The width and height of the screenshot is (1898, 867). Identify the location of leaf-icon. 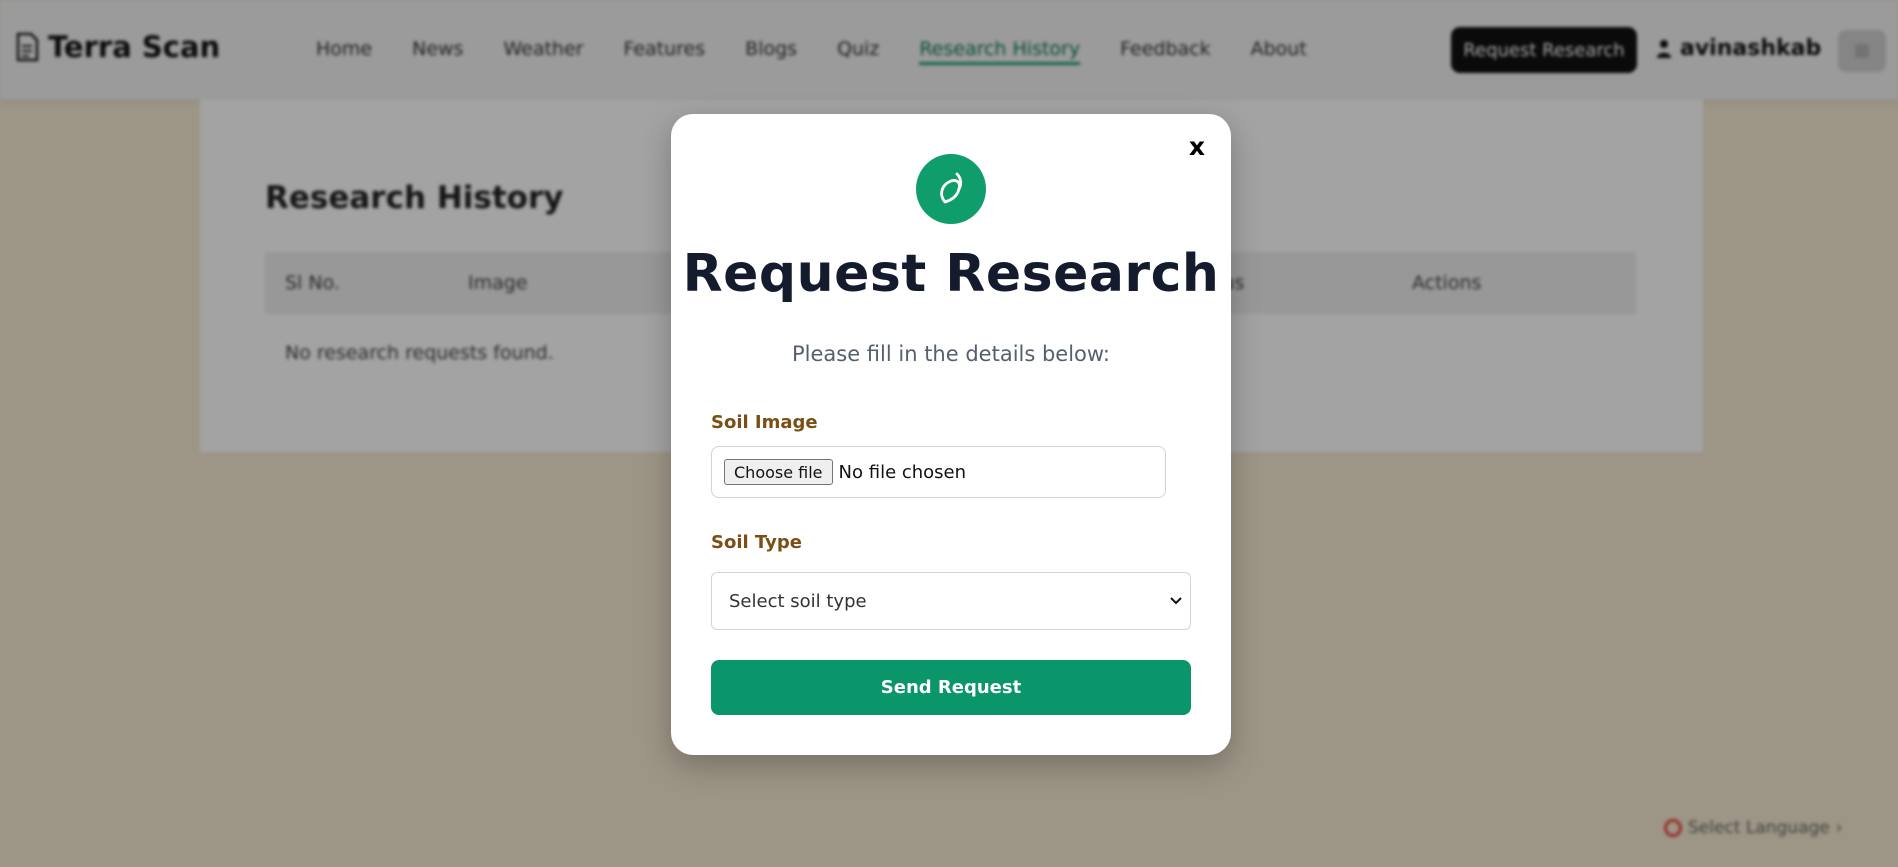
(951, 188).